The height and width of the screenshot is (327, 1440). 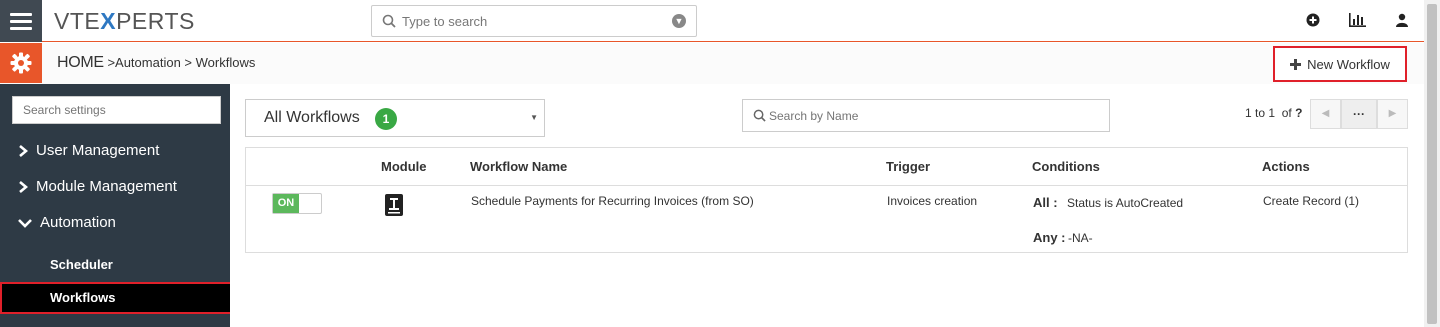 I want to click on workflow-status-toggle: ON, so click(x=297, y=203).